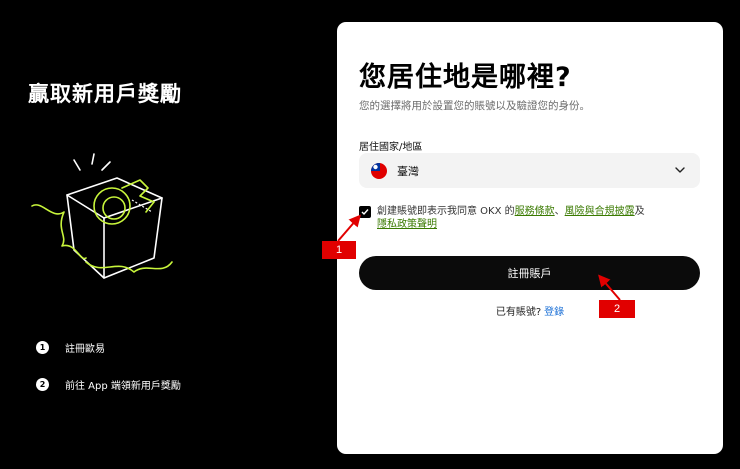  I want to click on page-subtitle: 您的選擇將用於設置您的賬號以及驗證您的身份。, so click(474, 106).